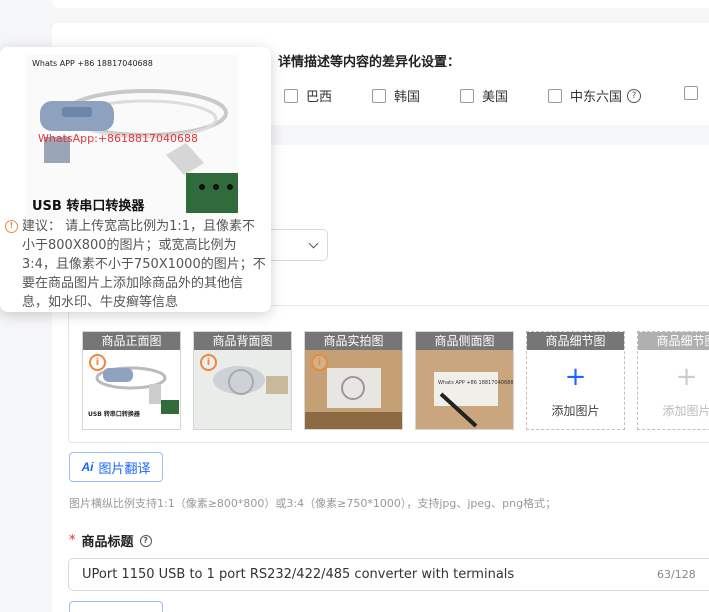 Image resolution: width=709 pixels, height=612 pixels. Describe the element at coordinates (88, 206) in the screenshot. I see `image-caption: USB 转串口转换器` at that location.